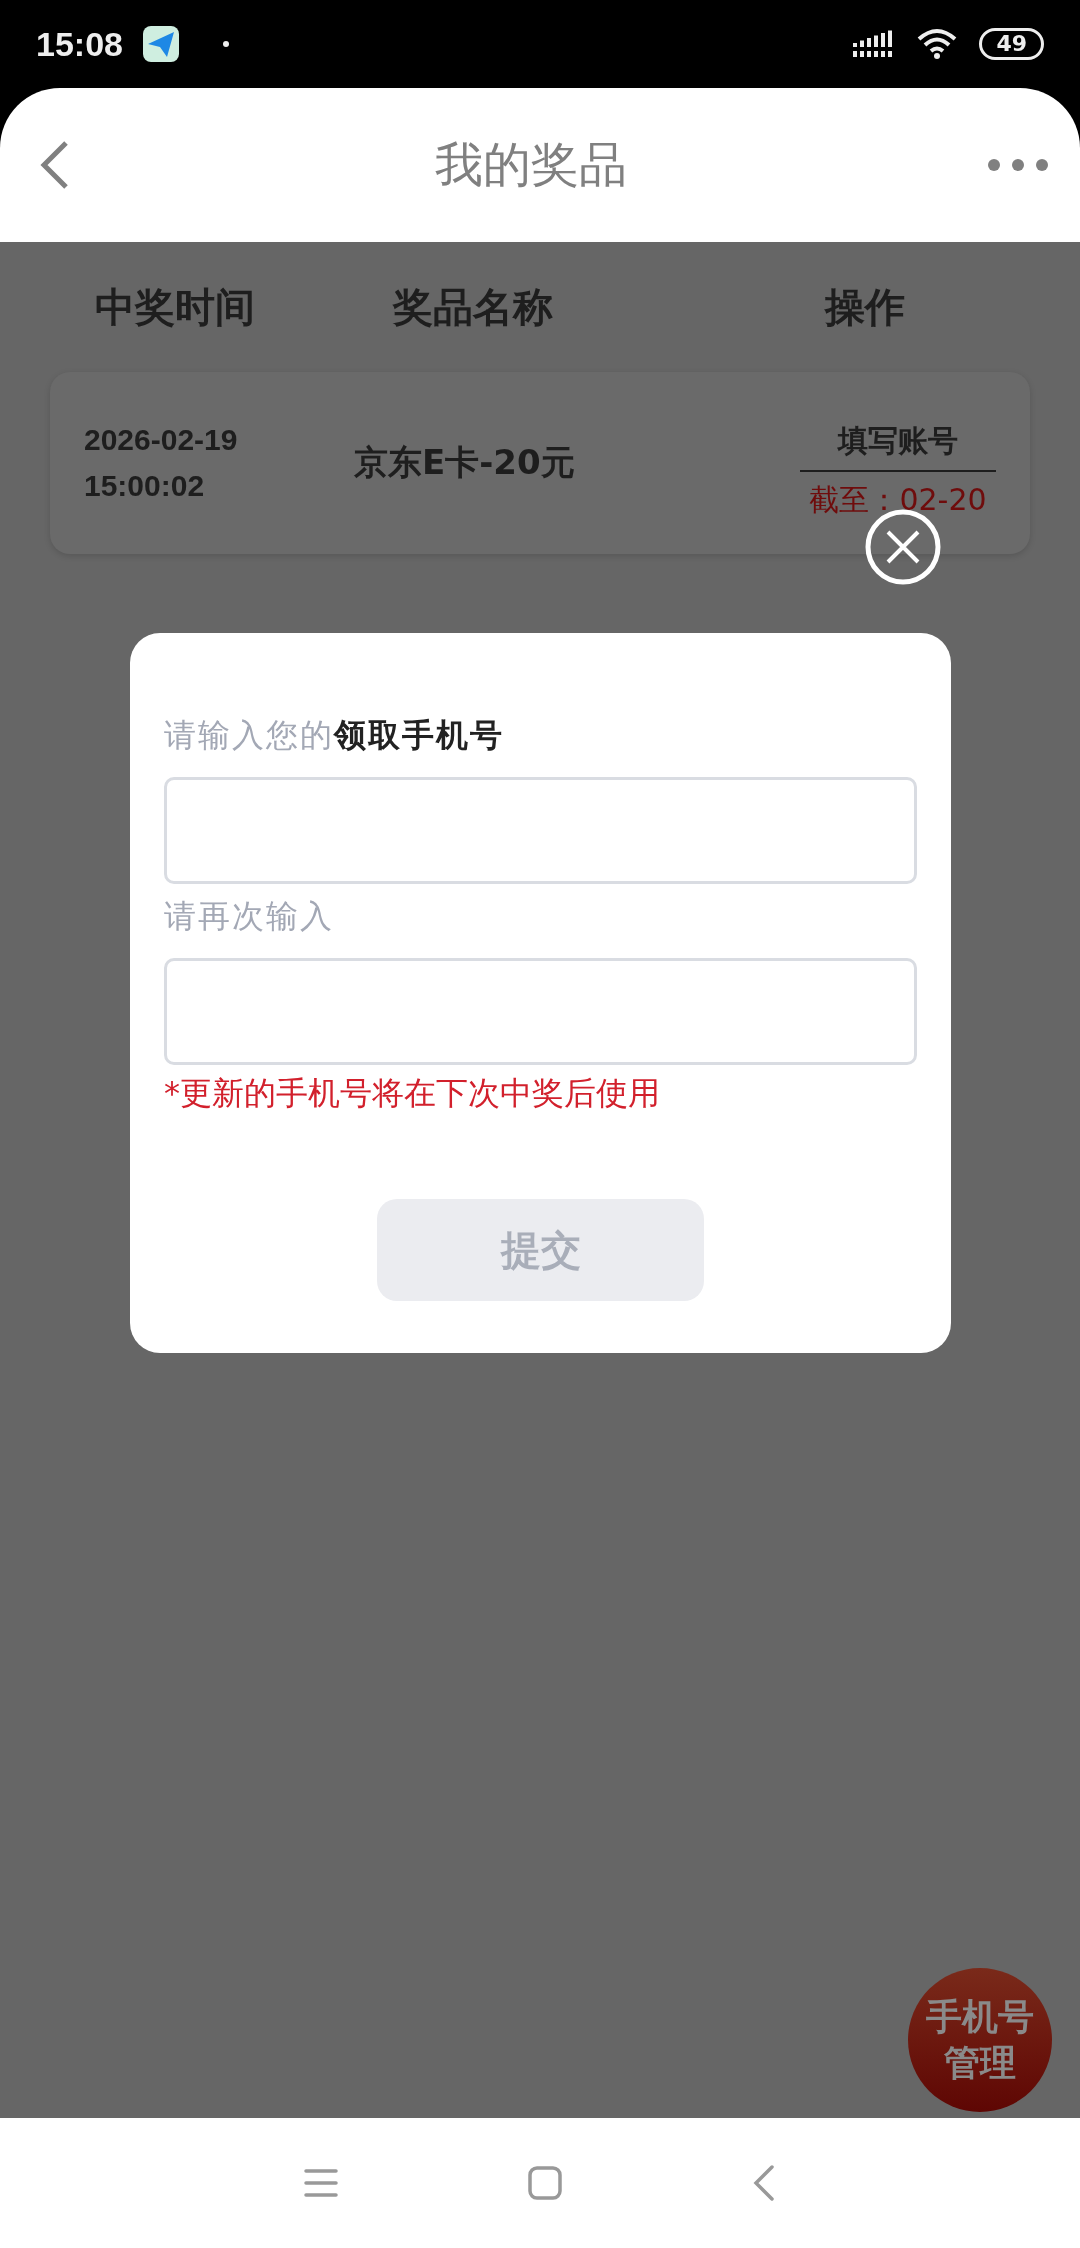  Describe the element at coordinates (160, 44) in the screenshot. I see `paper-plane-icon` at that location.